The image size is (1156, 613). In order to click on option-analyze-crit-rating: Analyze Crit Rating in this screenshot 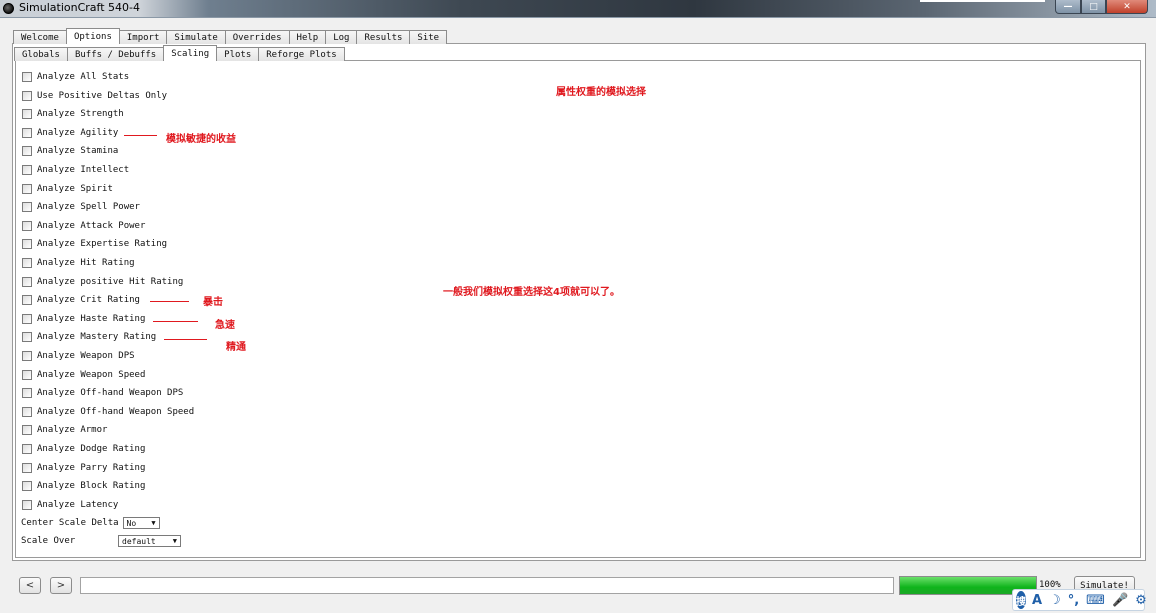, I will do `click(81, 300)`.